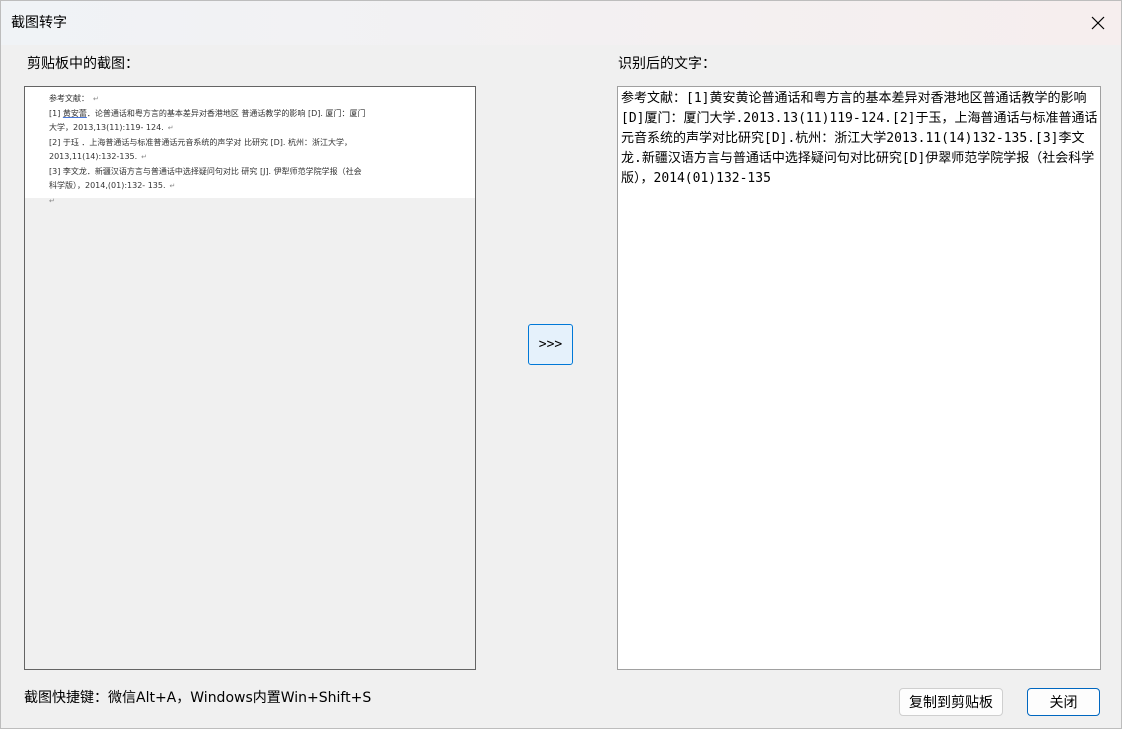 Image resolution: width=1122 pixels, height=729 pixels. What do you see at coordinates (550, 344) in the screenshot?
I see `convert-button: >>>` at bounding box center [550, 344].